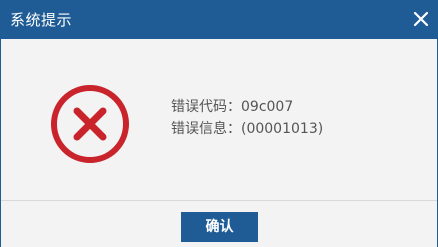 The width and height of the screenshot is (438, 247). I want to click on dialog-title: 系统提示, so click(41, 20).